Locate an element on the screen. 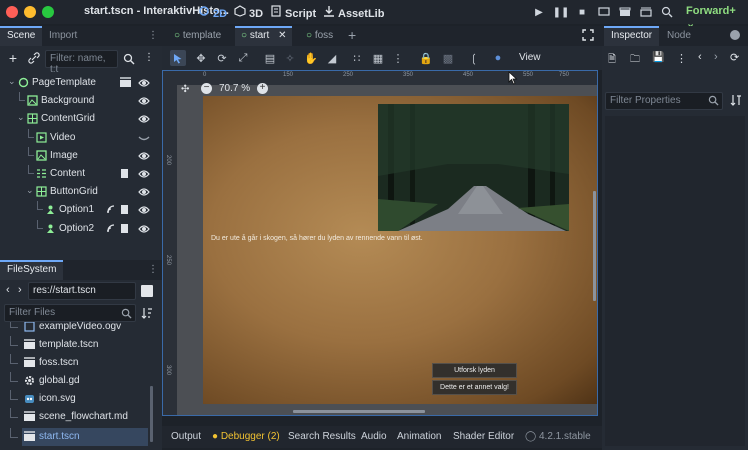 The width and height of the screenshot is (748, 450). resource-menu-button: ⋮ is located at coordinates (681, 58).